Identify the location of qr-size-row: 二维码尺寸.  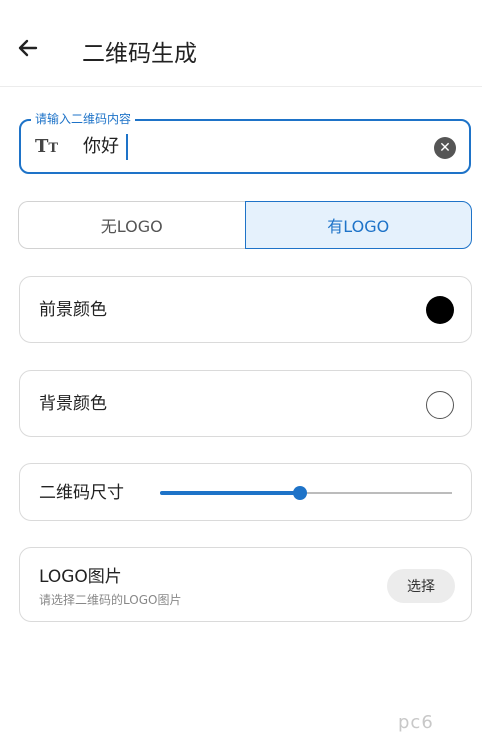
(245, 492).